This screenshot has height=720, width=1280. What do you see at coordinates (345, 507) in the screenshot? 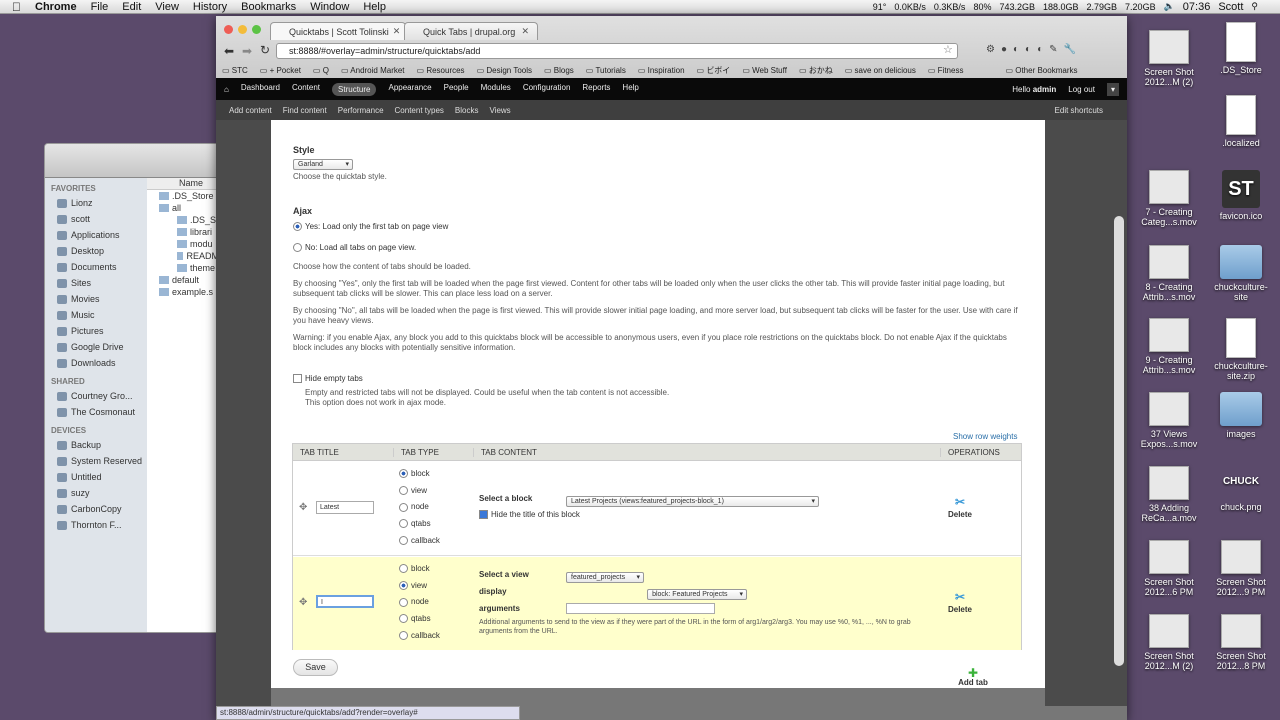
I see `tab-title-input: Latest` at bounding box center [345, 507].